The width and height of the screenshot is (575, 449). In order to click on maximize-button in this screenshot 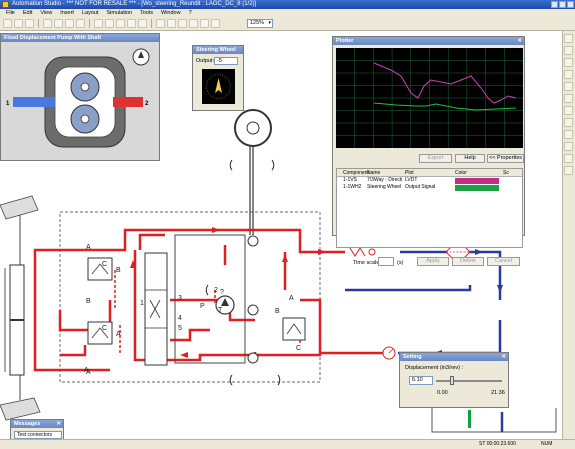, I will do `click(562, 4)`.